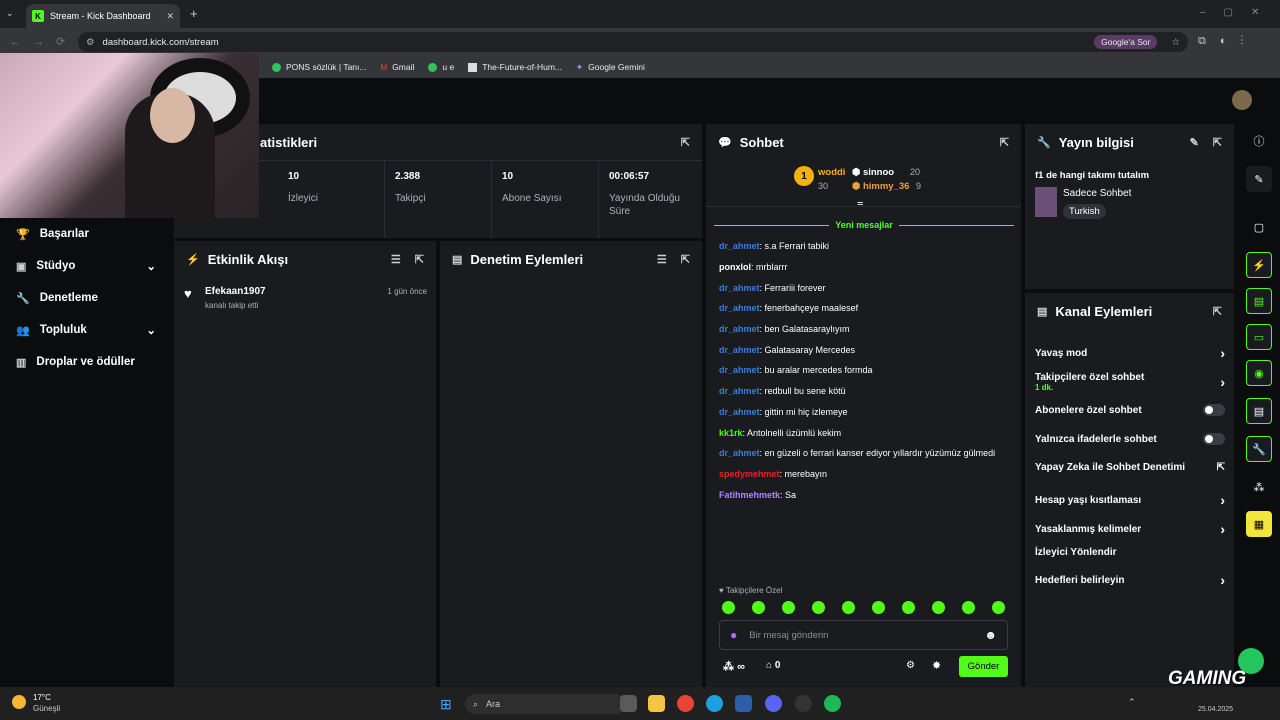 The width and height of the screenshot is (1280, 720). What do you see at coordinates (990, 635) in the screenshot?
I see `emoji-icon: ☻` at bounding box center [990, 635].